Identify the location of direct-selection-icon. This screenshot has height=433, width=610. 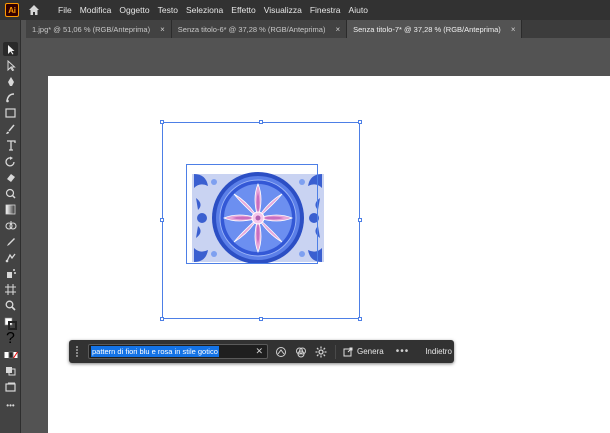
(10, 65).